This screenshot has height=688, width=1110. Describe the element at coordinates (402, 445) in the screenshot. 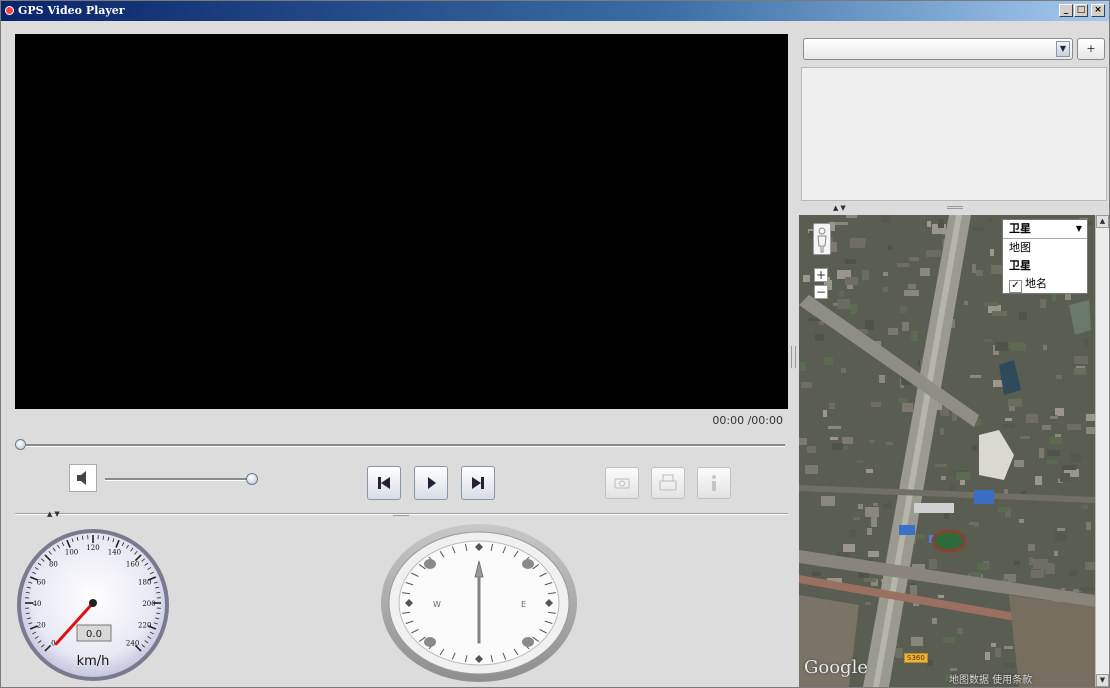

I see `seek-slider-track` at that location.